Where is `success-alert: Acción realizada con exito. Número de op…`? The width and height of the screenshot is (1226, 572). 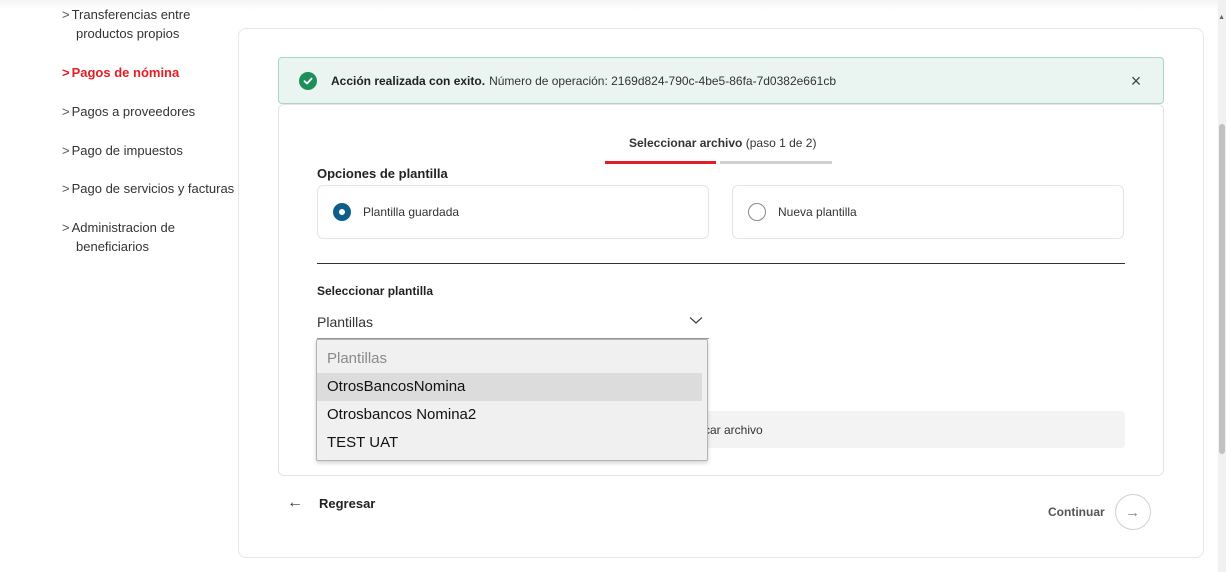
success-alert: Acción realizada con exito. Número de op… is located at coordinates (721, 80).